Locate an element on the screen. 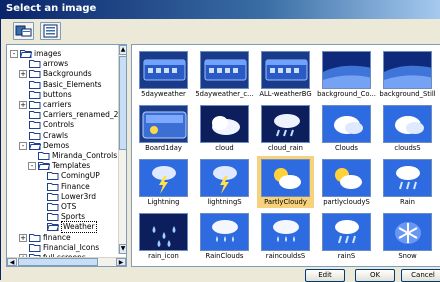 The height and width of the screenshot is (282, 440). image-tile: Rain is located at coordinates (407, 182).